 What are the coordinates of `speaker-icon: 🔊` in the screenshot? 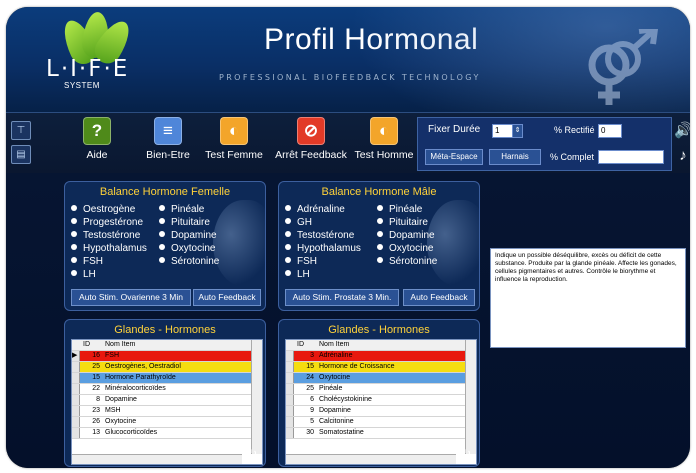 It's located at (682, 131).